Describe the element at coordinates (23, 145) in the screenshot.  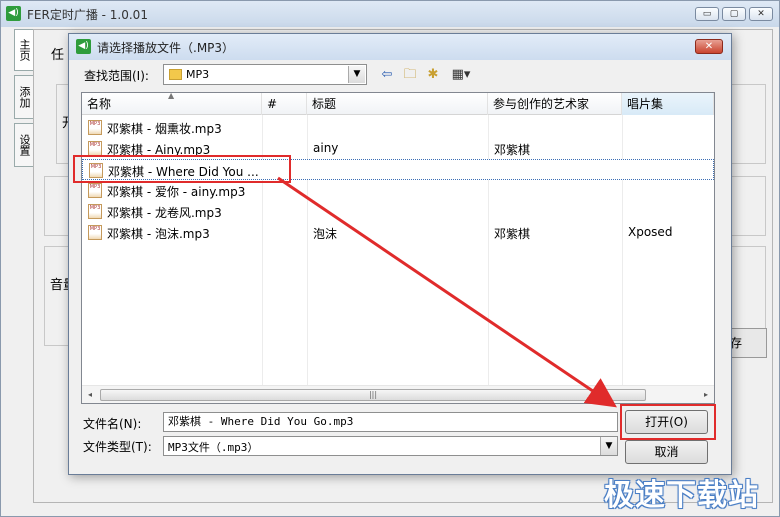
I see `tab-settings: 设置` at that location.